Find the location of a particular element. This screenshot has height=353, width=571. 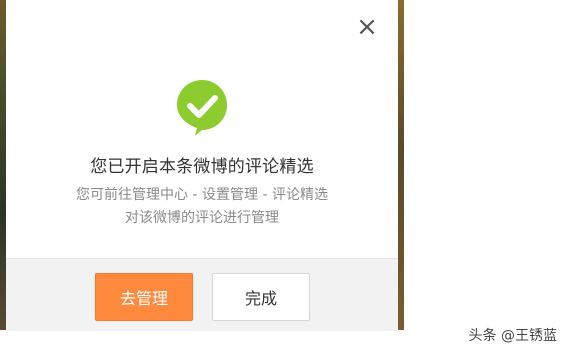

dialog-title: 您已开启本条微博的评论精选 is located at coordinates (202, 167).